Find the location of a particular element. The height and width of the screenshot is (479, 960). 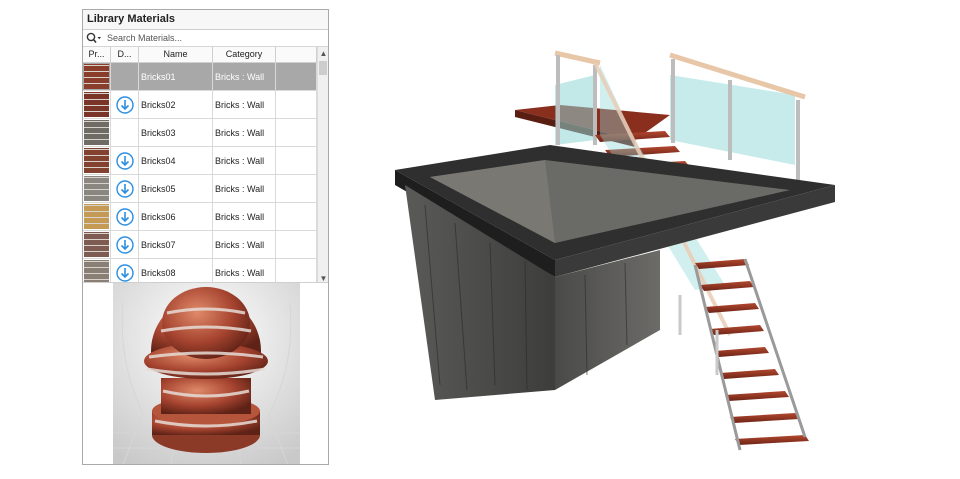

material-name: Bricks02 is located at coordinates (158, 104).